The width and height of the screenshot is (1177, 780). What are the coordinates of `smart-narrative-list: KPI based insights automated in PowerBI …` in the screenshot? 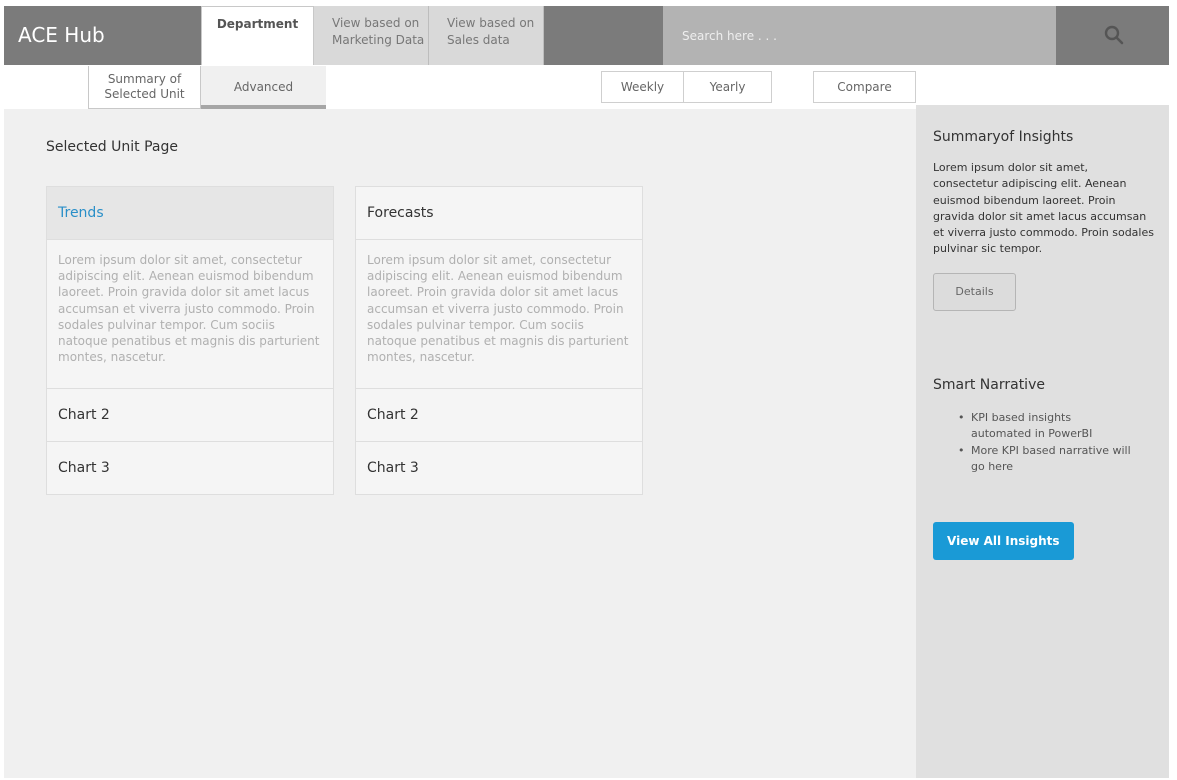 It's located at (1033, 442).